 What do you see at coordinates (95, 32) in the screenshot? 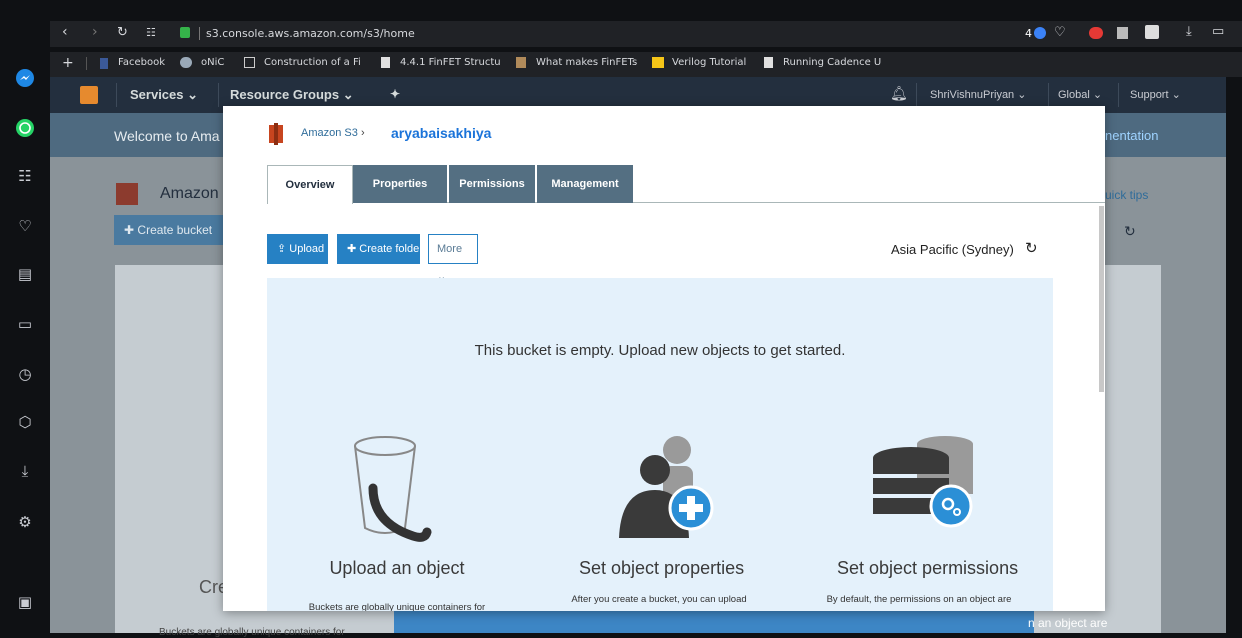
I see `forward-icon: ›` at bounding box center [95, 32].